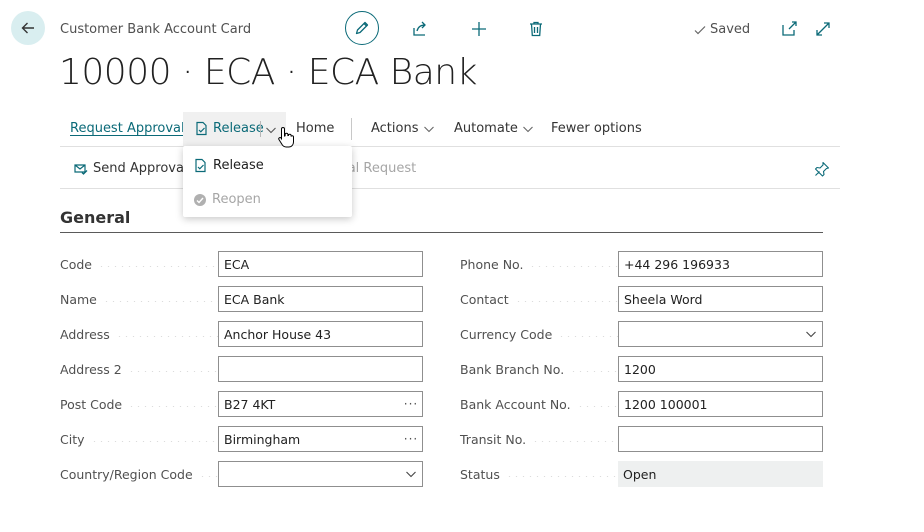  Describe the element at coordinates (238, 165) in the screenshot. I see `menu-item-release-label: Release` at that location.